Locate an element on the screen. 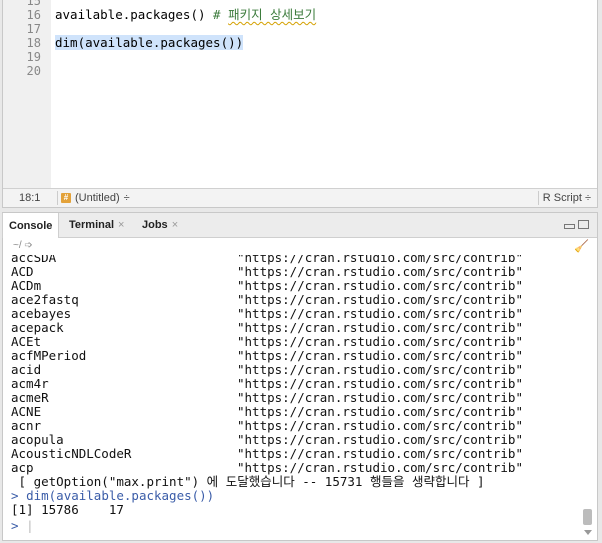 Image resolution: width=602 pixels, height=543 pixels. line-number: 20 is located at coordinates (33, 71).